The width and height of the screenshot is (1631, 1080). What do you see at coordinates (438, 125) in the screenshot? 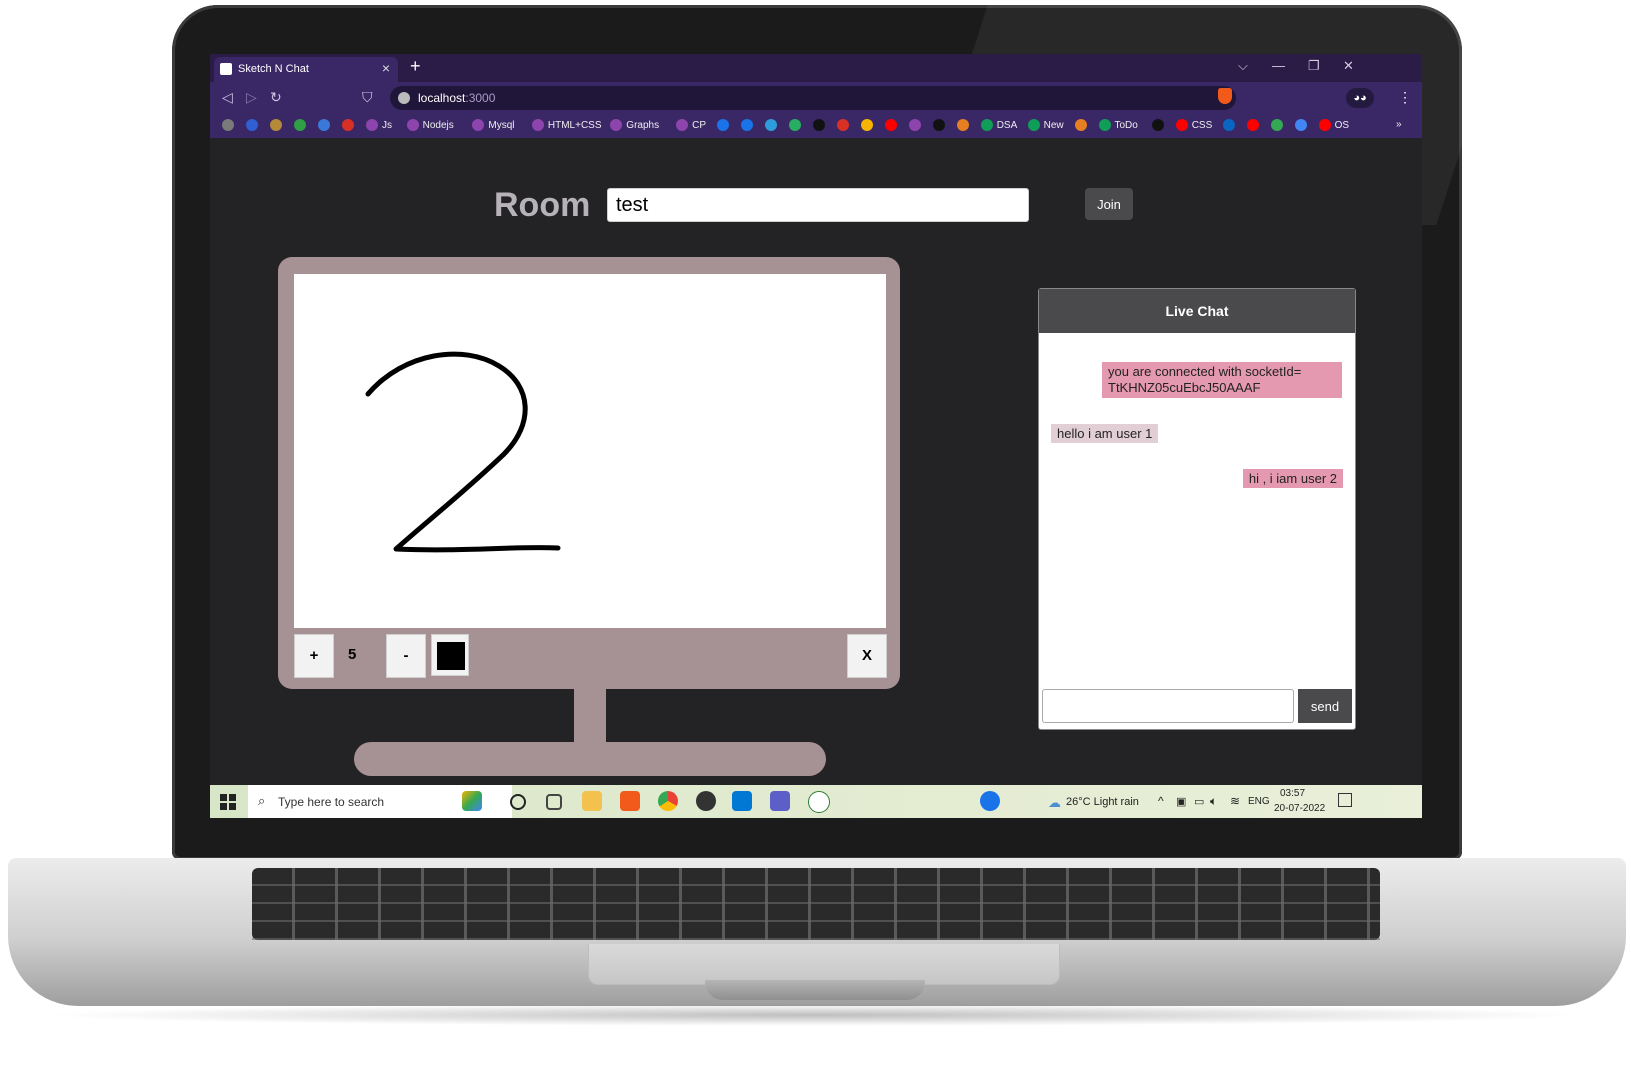
I see `bookmark-label: Nodejs` at bounding box center [438, 125].